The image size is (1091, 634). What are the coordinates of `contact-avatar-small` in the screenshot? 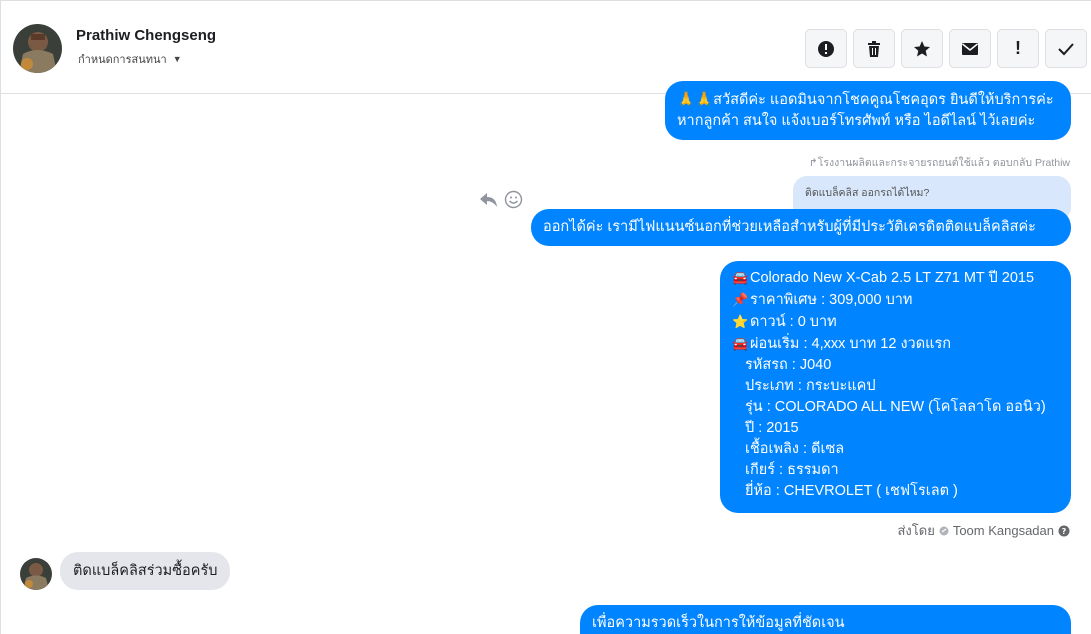 It's located at (36, 574).